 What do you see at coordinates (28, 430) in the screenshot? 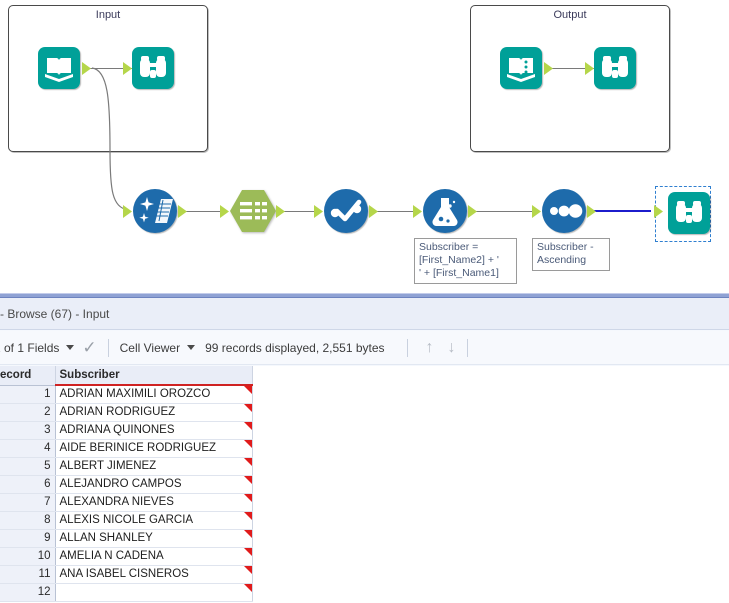
I see `cell-record-number: 3` at bounding box center [28, 430].